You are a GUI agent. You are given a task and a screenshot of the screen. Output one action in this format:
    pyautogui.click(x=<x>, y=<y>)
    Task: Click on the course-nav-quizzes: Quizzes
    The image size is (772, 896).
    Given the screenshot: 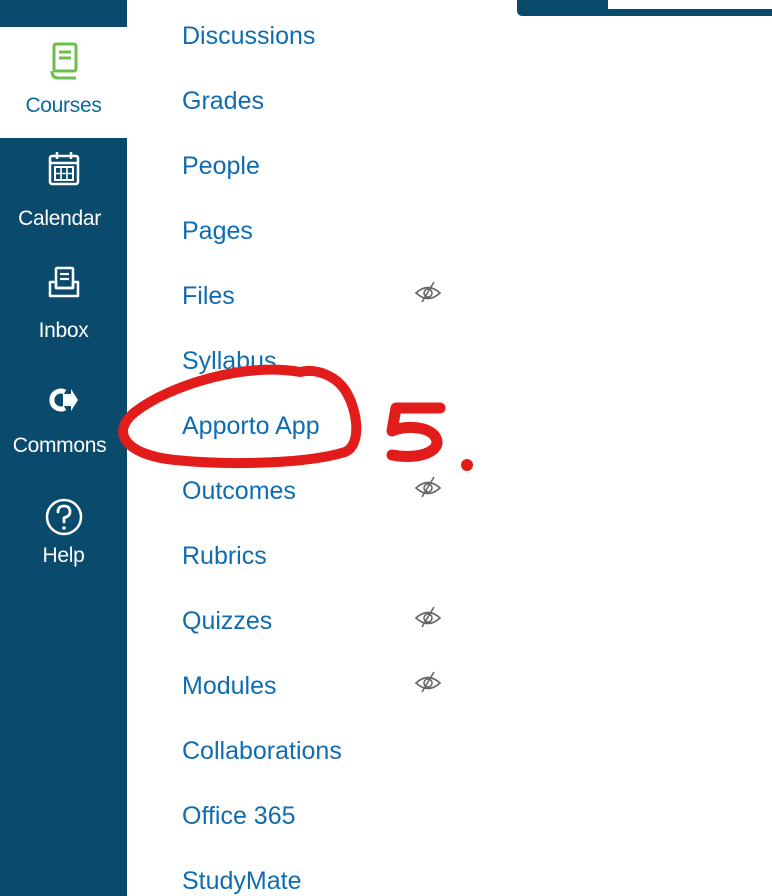 What is the action you would take?
    pyautogui.click(x=227, y=621)
    